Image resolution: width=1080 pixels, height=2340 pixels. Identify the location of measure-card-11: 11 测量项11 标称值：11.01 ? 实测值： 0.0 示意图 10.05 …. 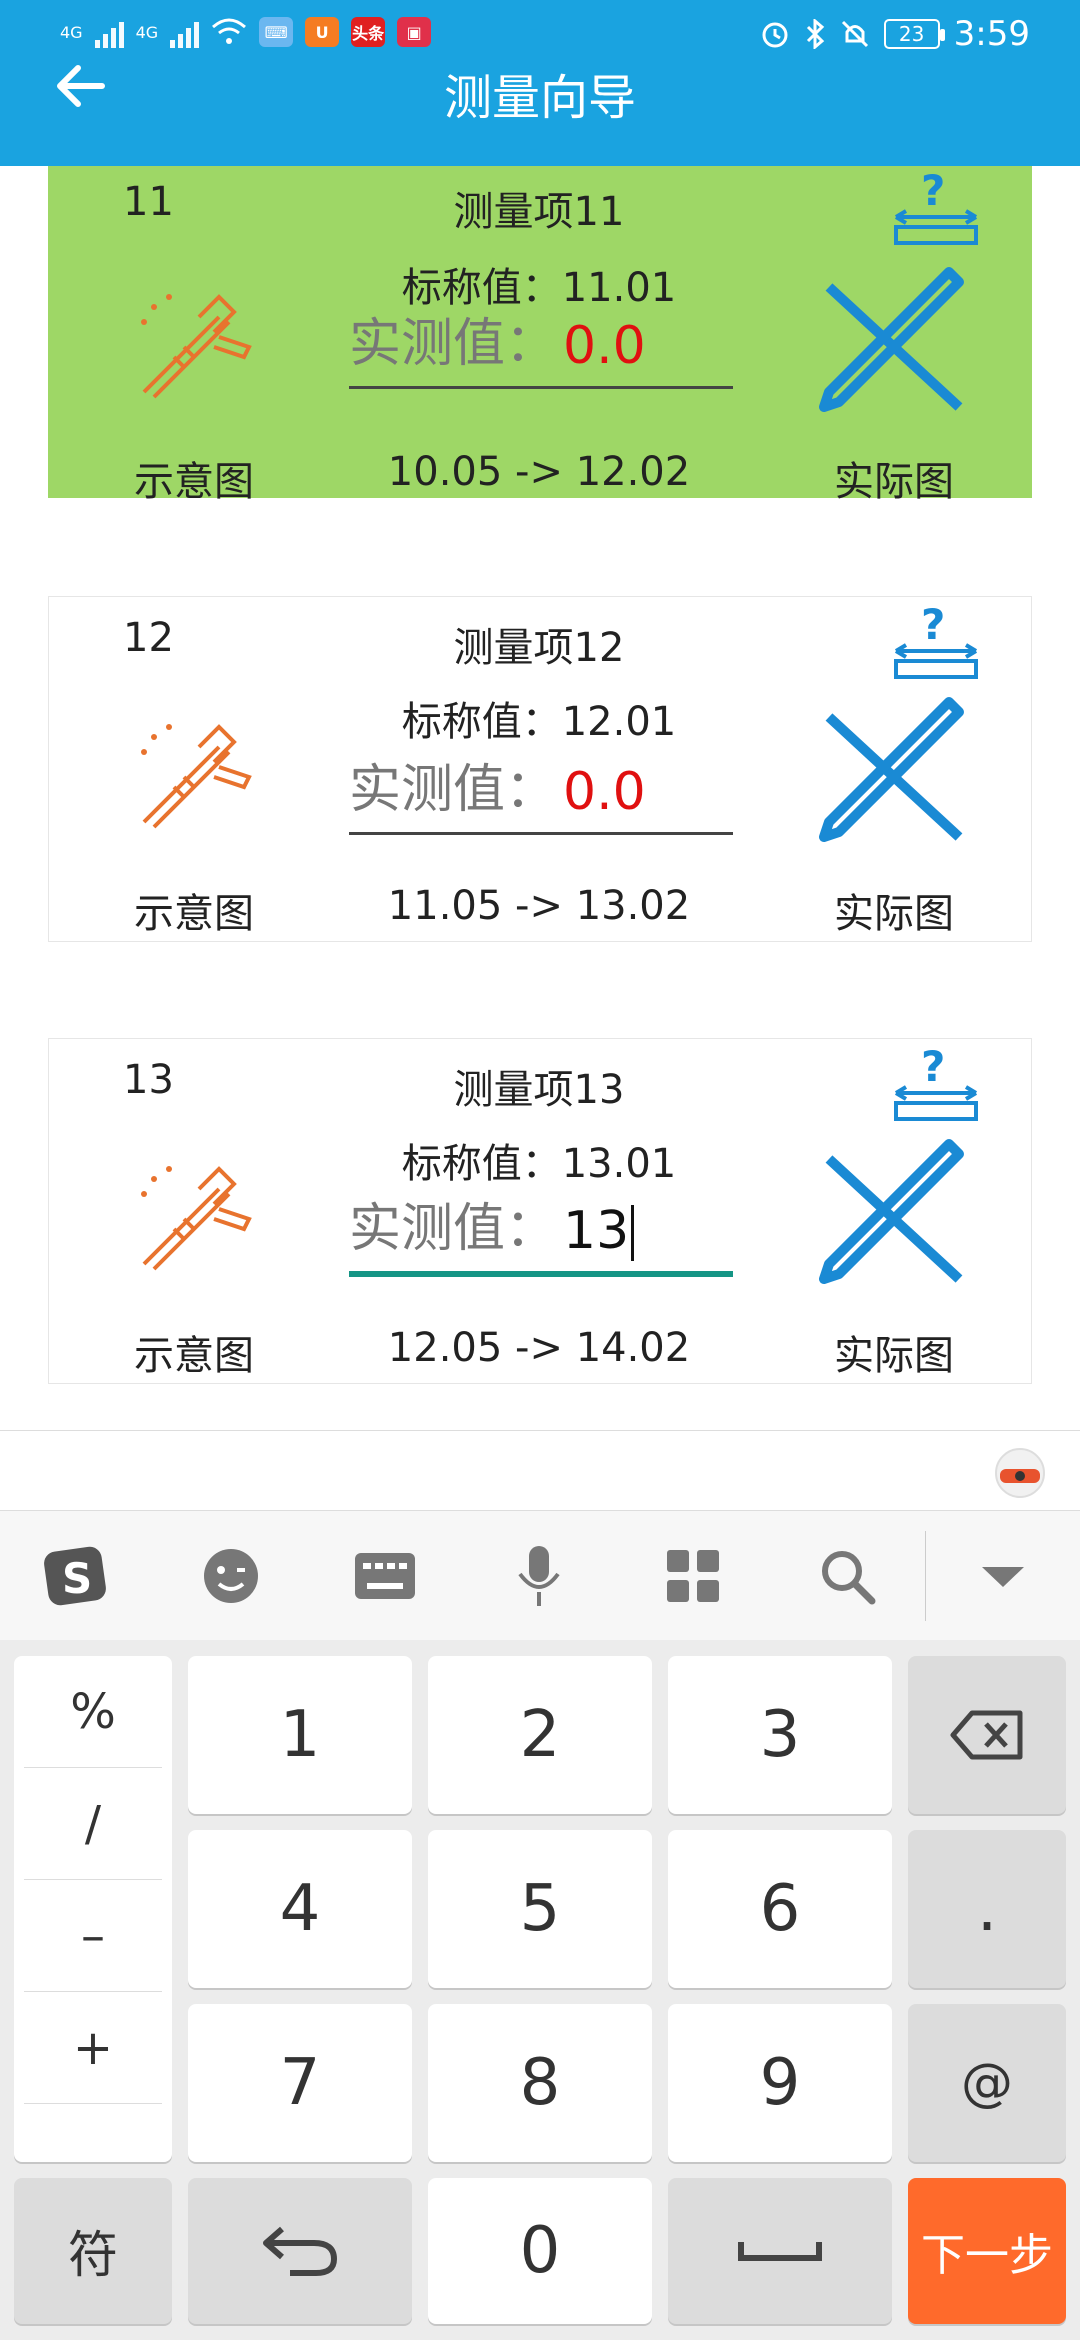
(540, 335).